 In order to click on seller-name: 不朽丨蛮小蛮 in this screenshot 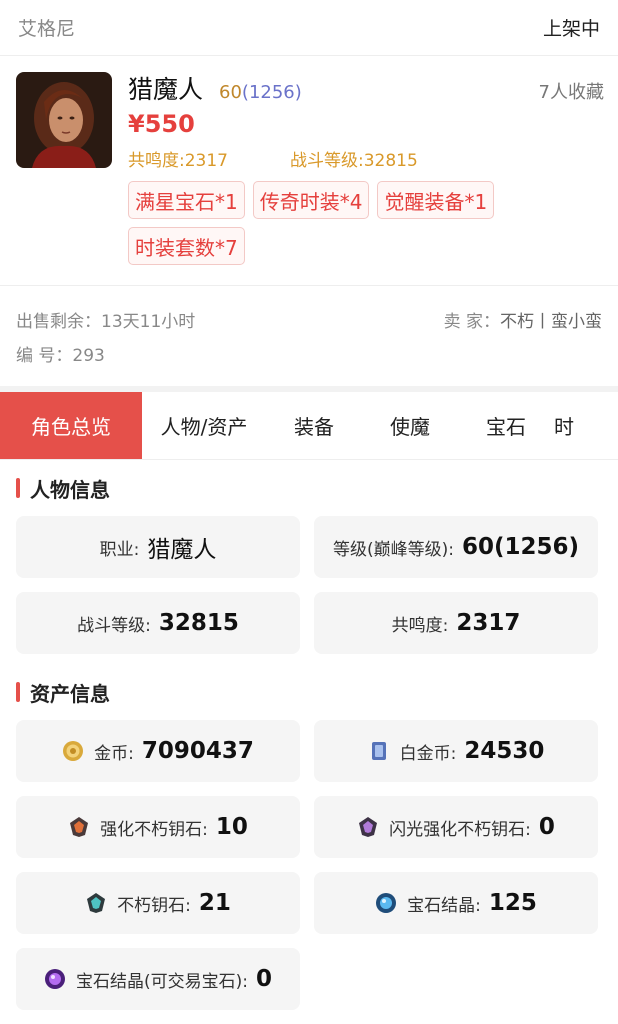, I will do `click(551, 322)`.